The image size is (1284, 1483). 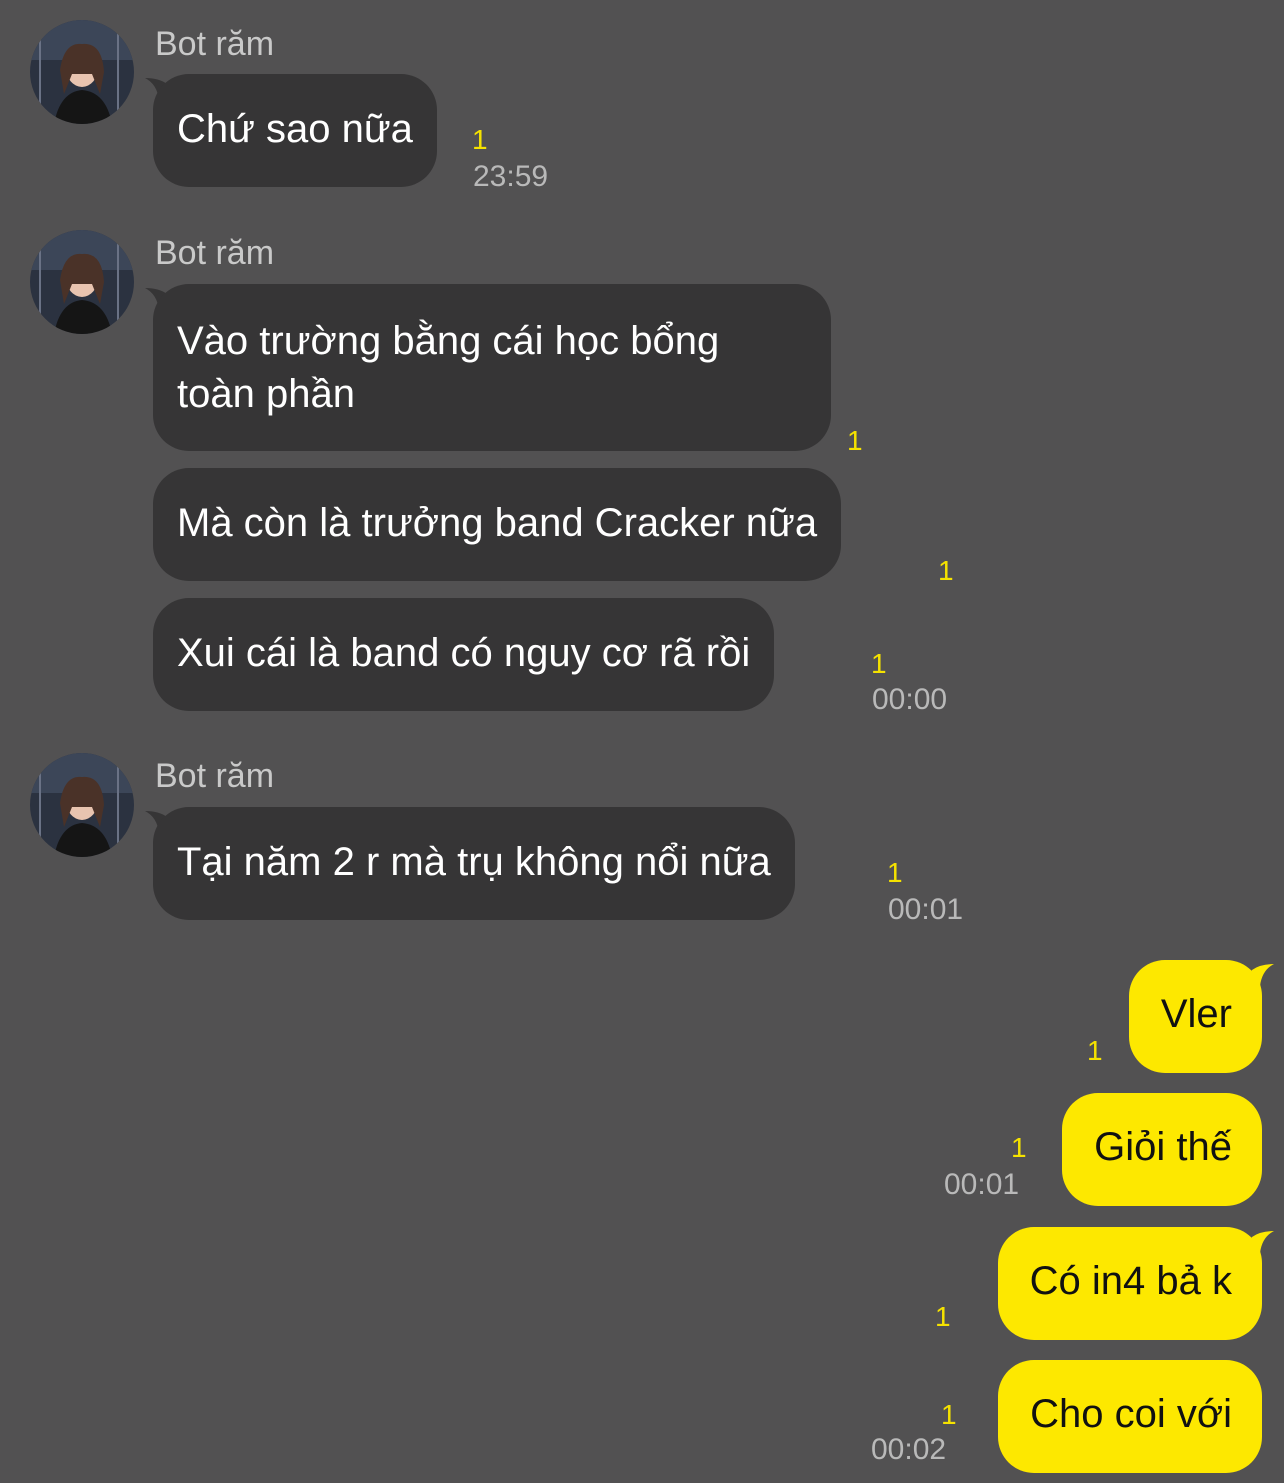 I want to click on message-text: Vler, so click(x=1196, y=1014).